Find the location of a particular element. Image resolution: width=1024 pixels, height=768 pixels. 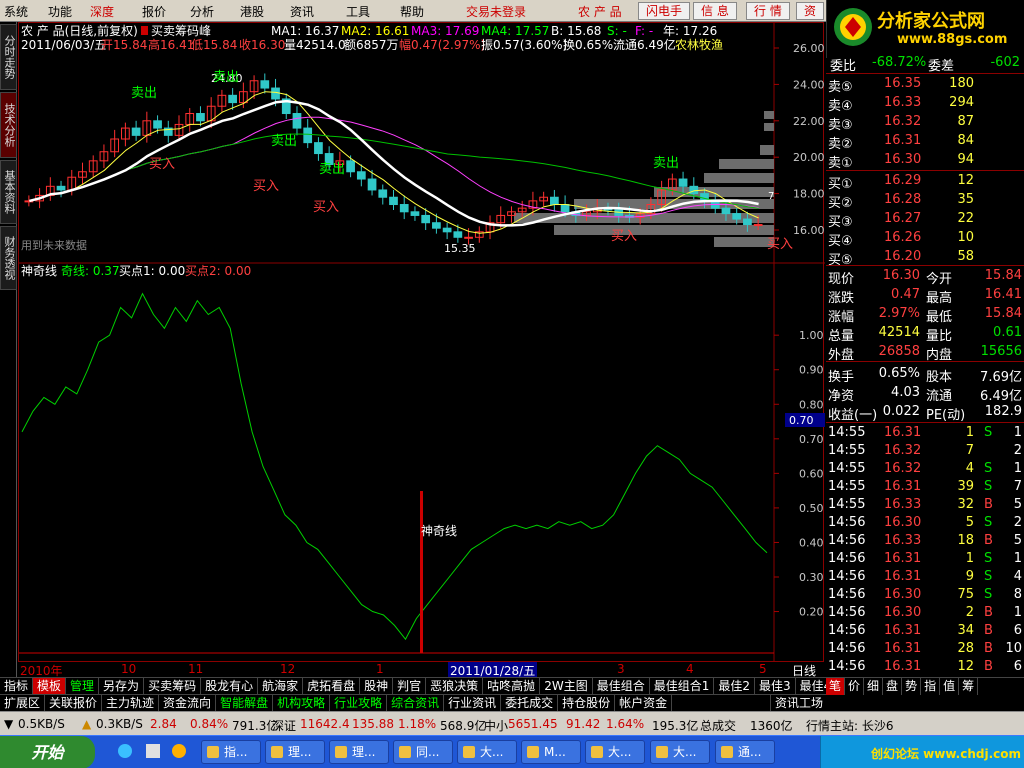

indicator-tab: 航海家 is located at coordinates (281, 686).